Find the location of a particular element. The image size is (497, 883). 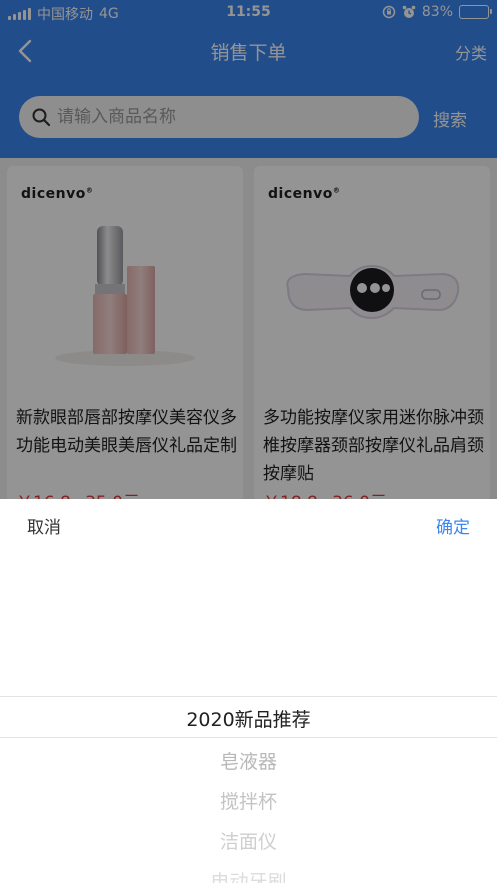

confirm-button: 确定 is located at coordinates (453, 525).